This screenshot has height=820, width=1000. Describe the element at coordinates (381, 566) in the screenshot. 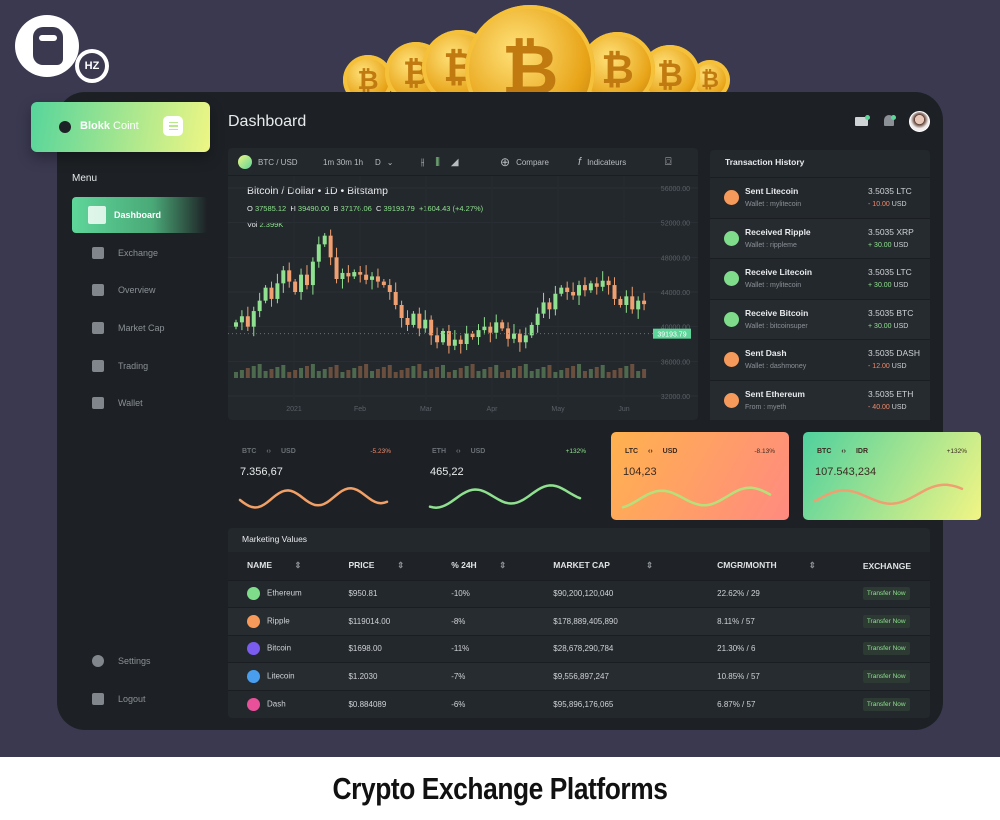

I see `column-header: PRICE ⇕` at that location.